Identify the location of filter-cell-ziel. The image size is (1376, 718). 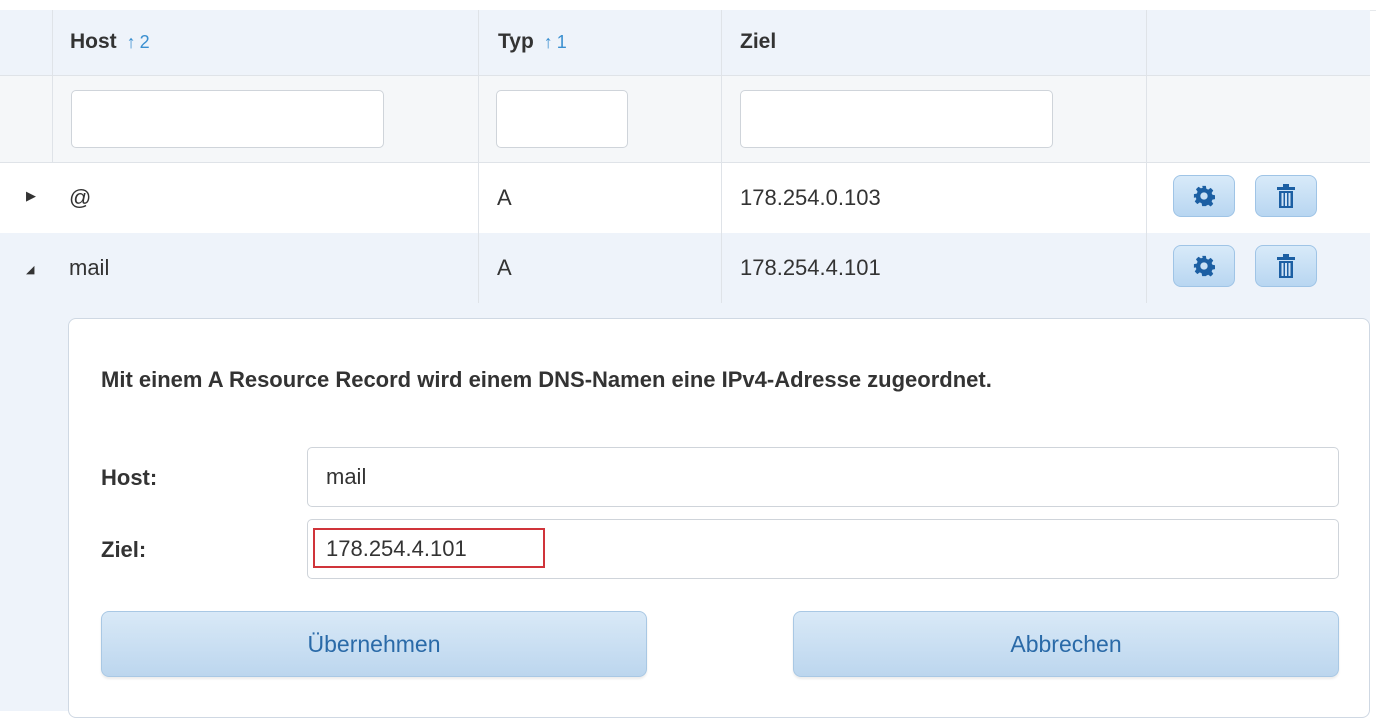
(933, 119).